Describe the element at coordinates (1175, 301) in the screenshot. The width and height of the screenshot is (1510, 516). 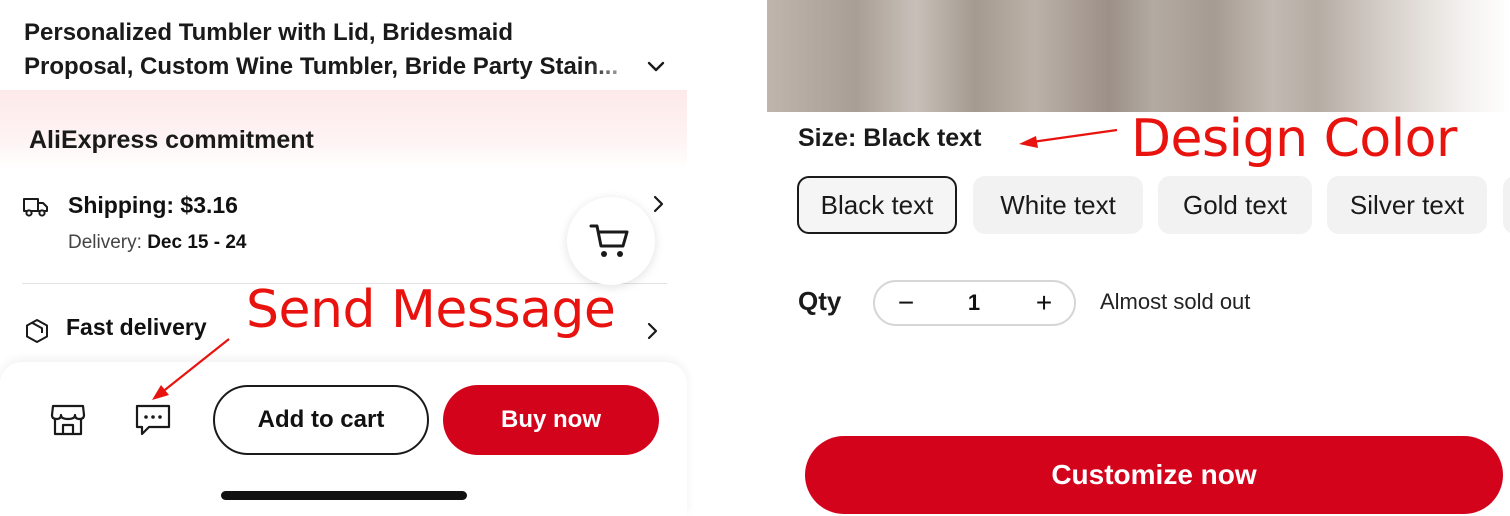
I see `stock-status: Almost sold out` at that location.